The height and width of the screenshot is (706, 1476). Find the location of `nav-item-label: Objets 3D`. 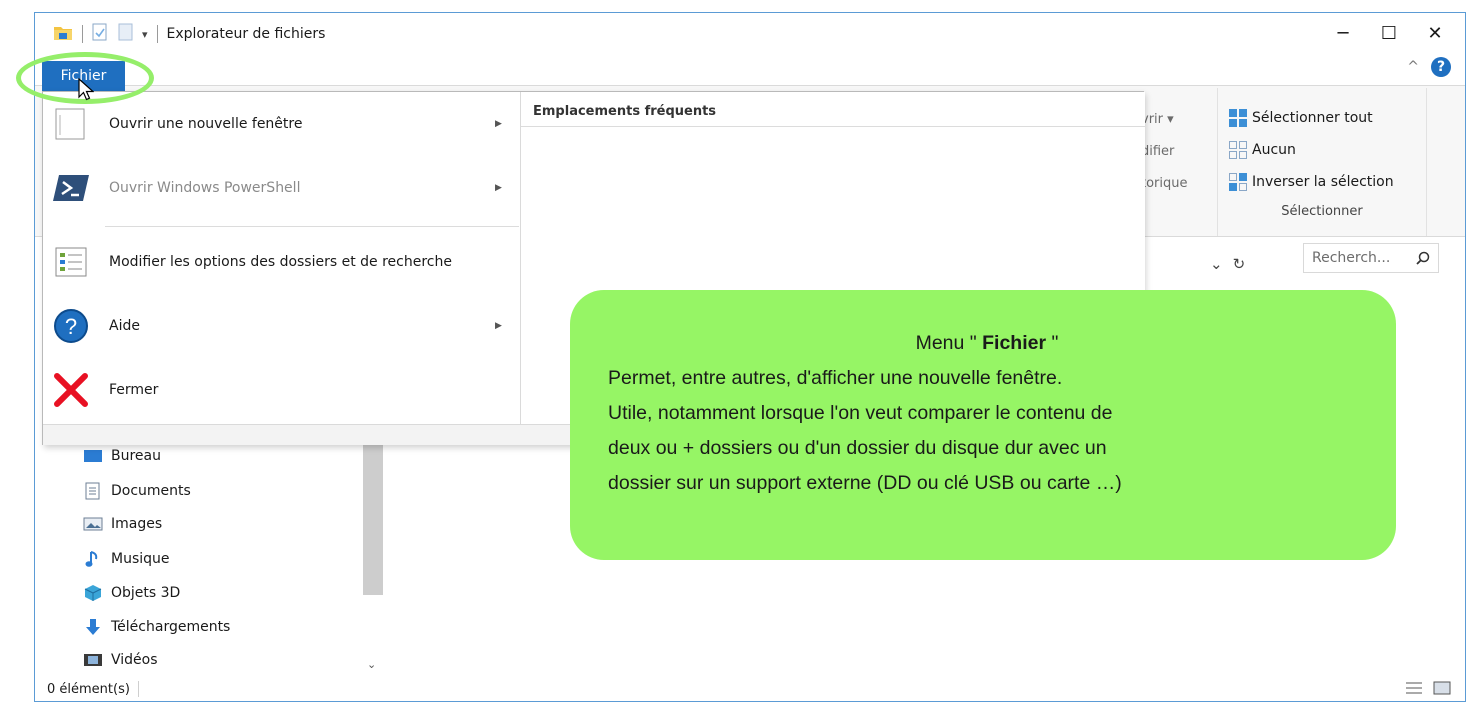

nav-item-label: Objets 3D is located at coordinates (146, 593).